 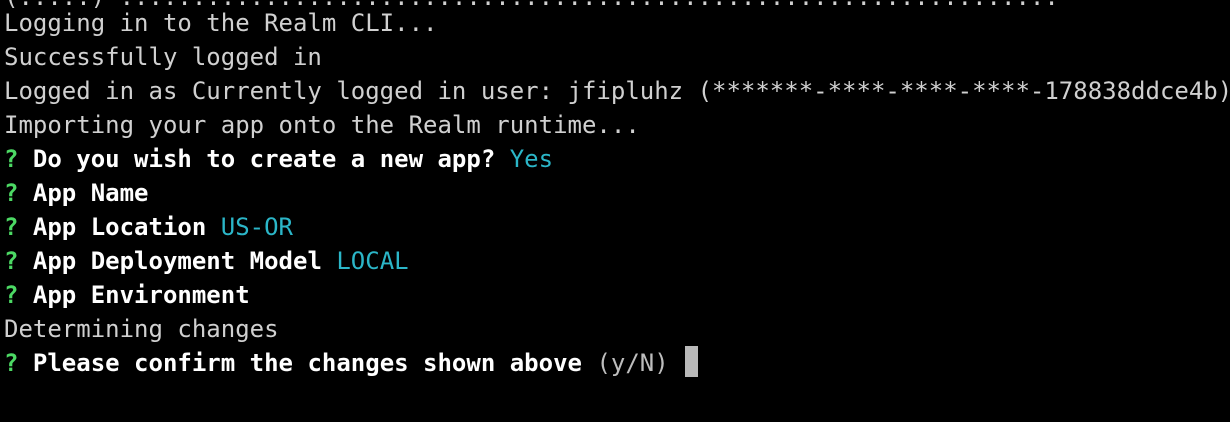 What do you see at coordinates (163, 57) in the screenshot?
I see `output-line-success: Successfully logged in` at bounding box center [163, 57].